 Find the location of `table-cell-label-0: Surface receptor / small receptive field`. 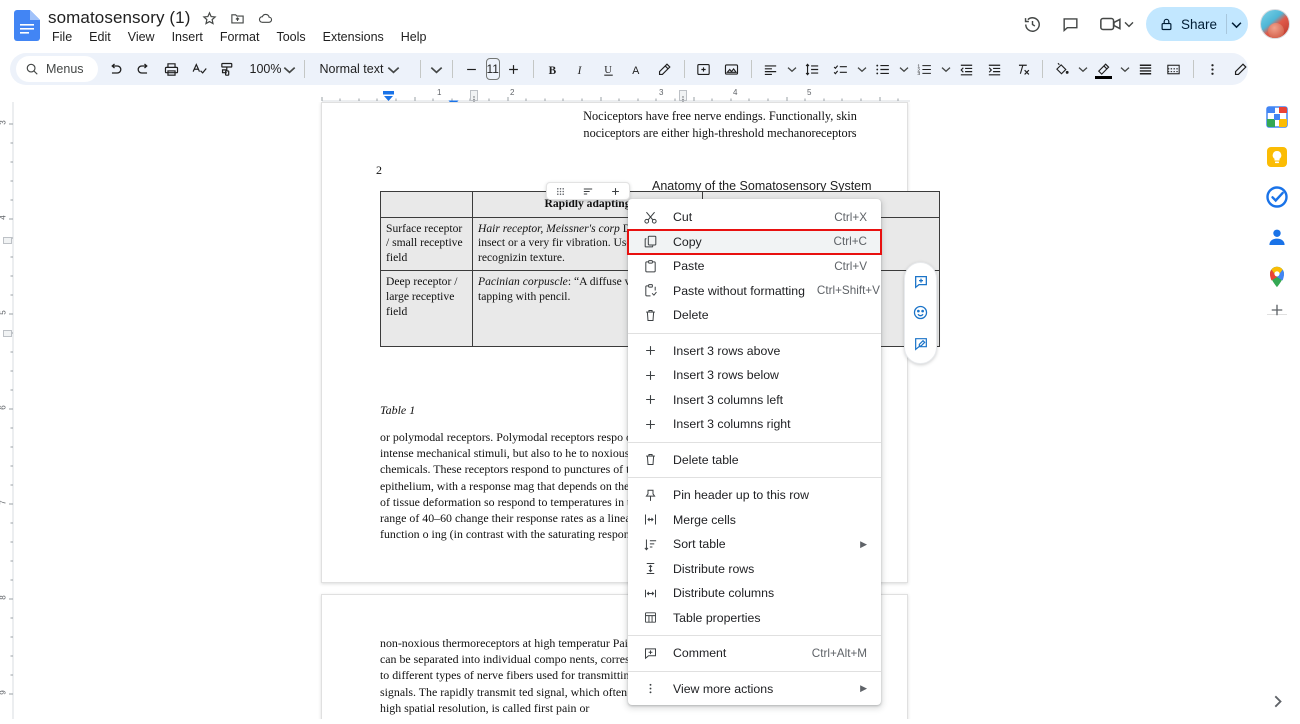

table-cell-label-0: Surface receptor / small receptive field is located at coordinates (426, 244).